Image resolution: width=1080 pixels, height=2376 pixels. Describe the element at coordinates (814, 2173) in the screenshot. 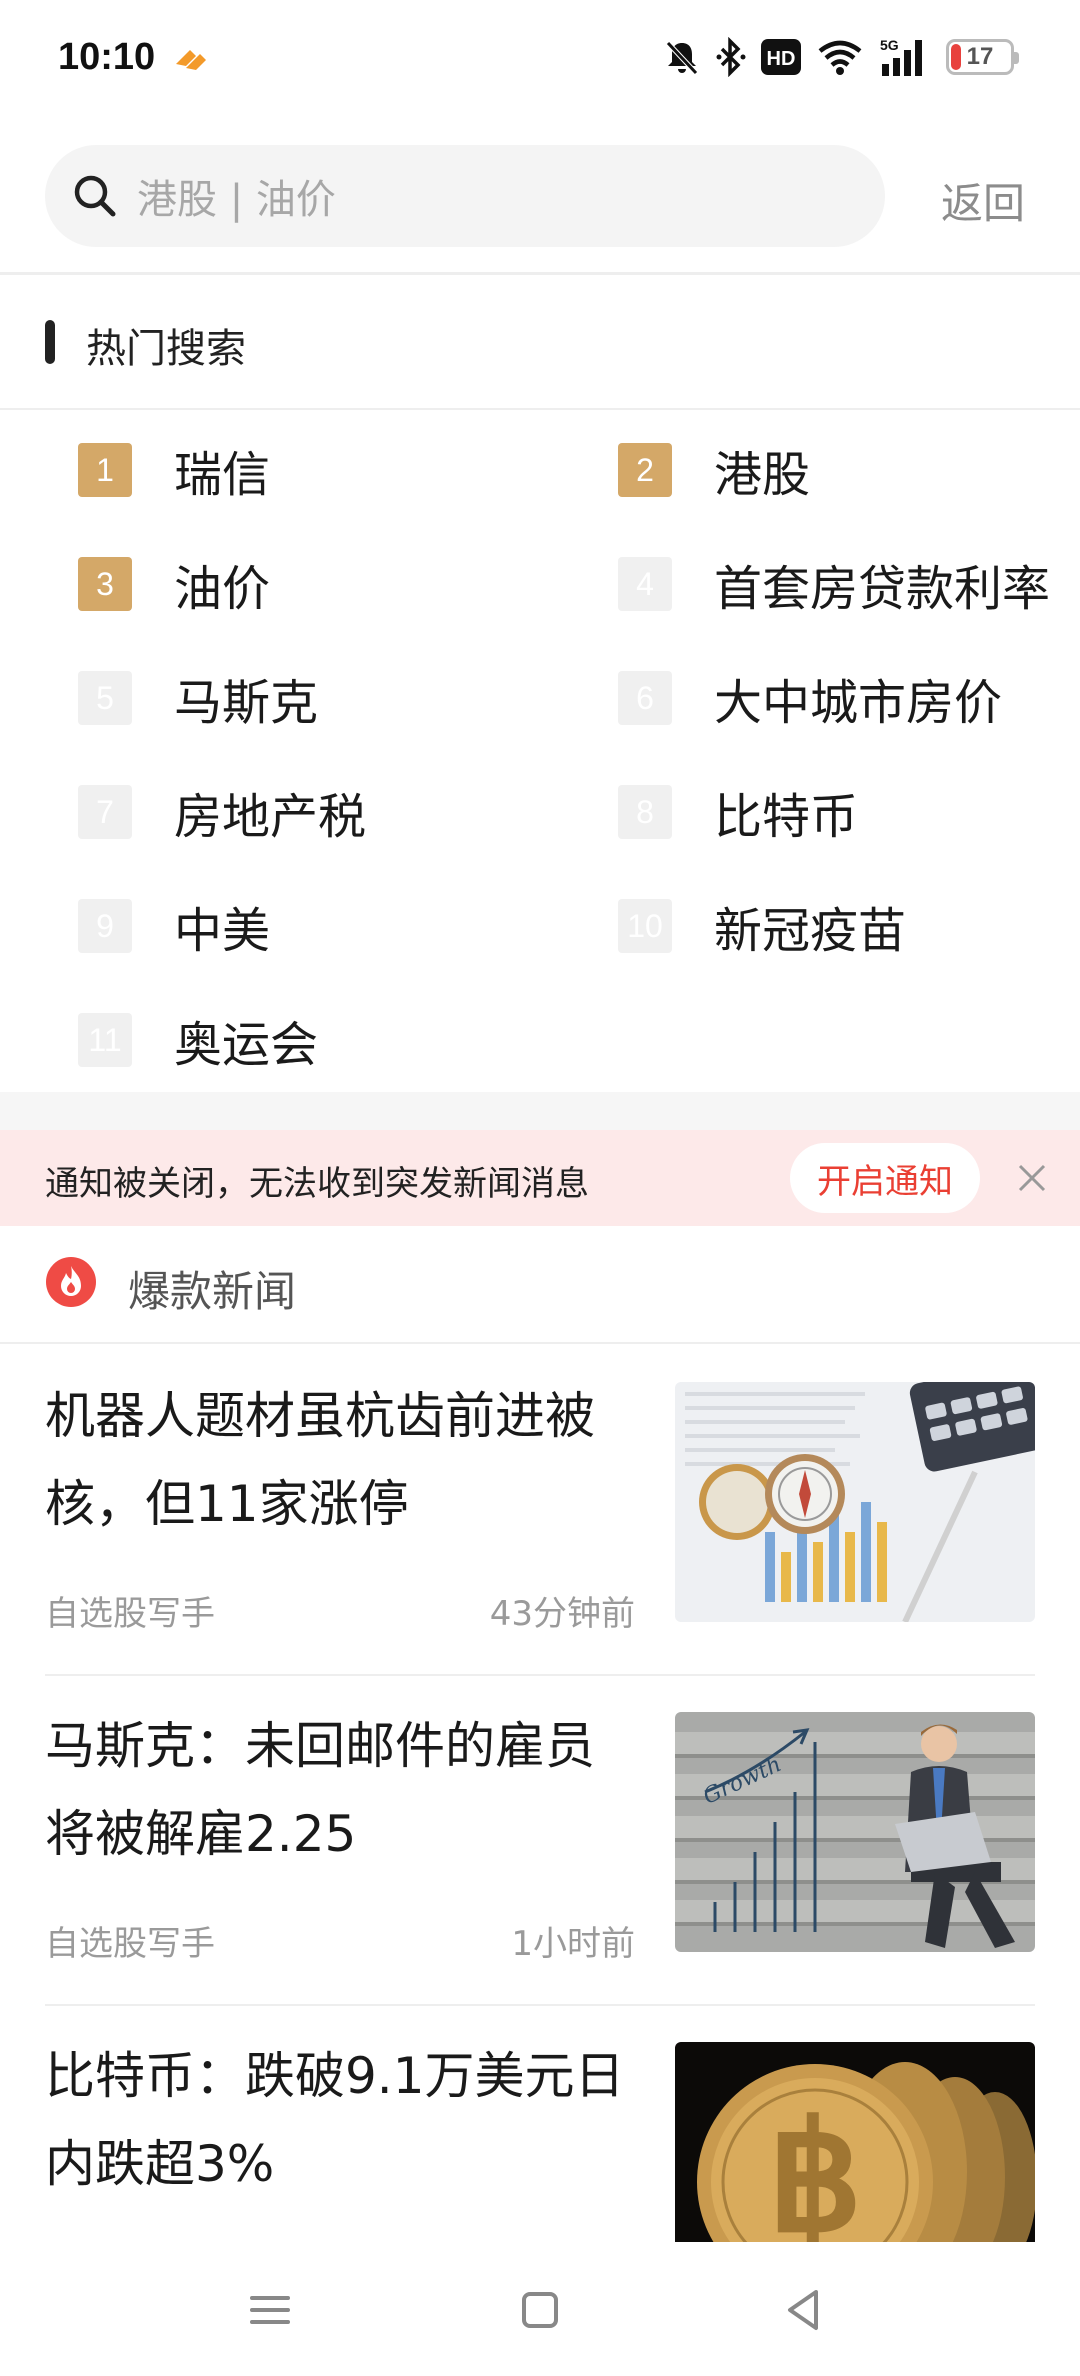

I see `bitcoin-symbol: ฿` at that location.